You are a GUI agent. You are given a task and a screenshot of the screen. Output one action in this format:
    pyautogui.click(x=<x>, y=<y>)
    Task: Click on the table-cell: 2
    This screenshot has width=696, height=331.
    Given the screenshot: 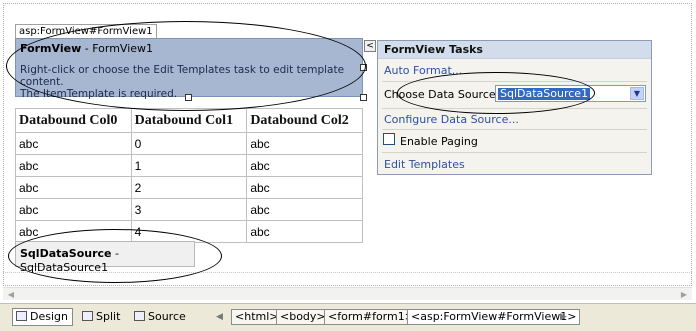 What is the action you would take?
    pyautogui.click(x=189, y=187)
    